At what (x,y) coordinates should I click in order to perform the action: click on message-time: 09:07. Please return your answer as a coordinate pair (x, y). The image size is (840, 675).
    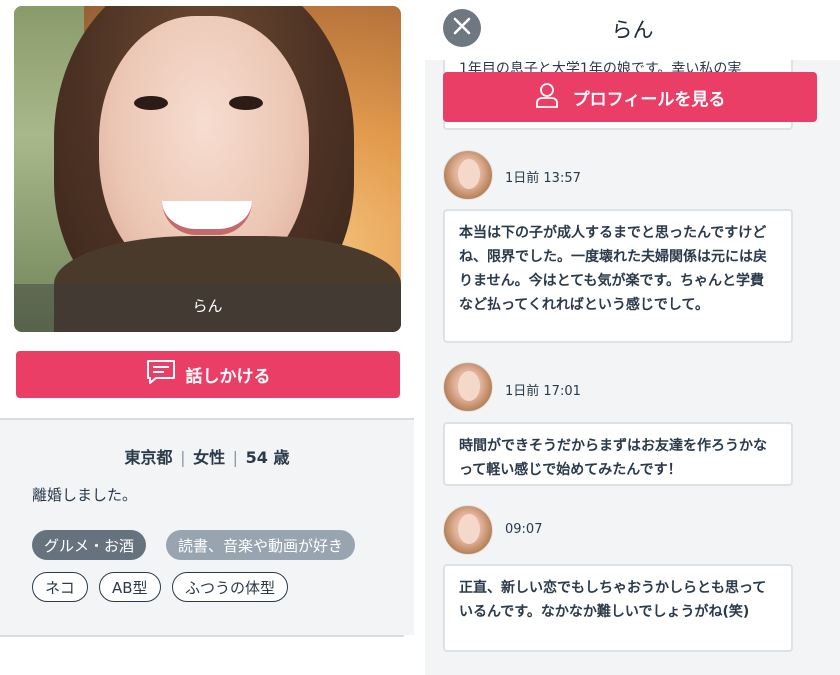
    Looking at the image, I should click on (524, 529).